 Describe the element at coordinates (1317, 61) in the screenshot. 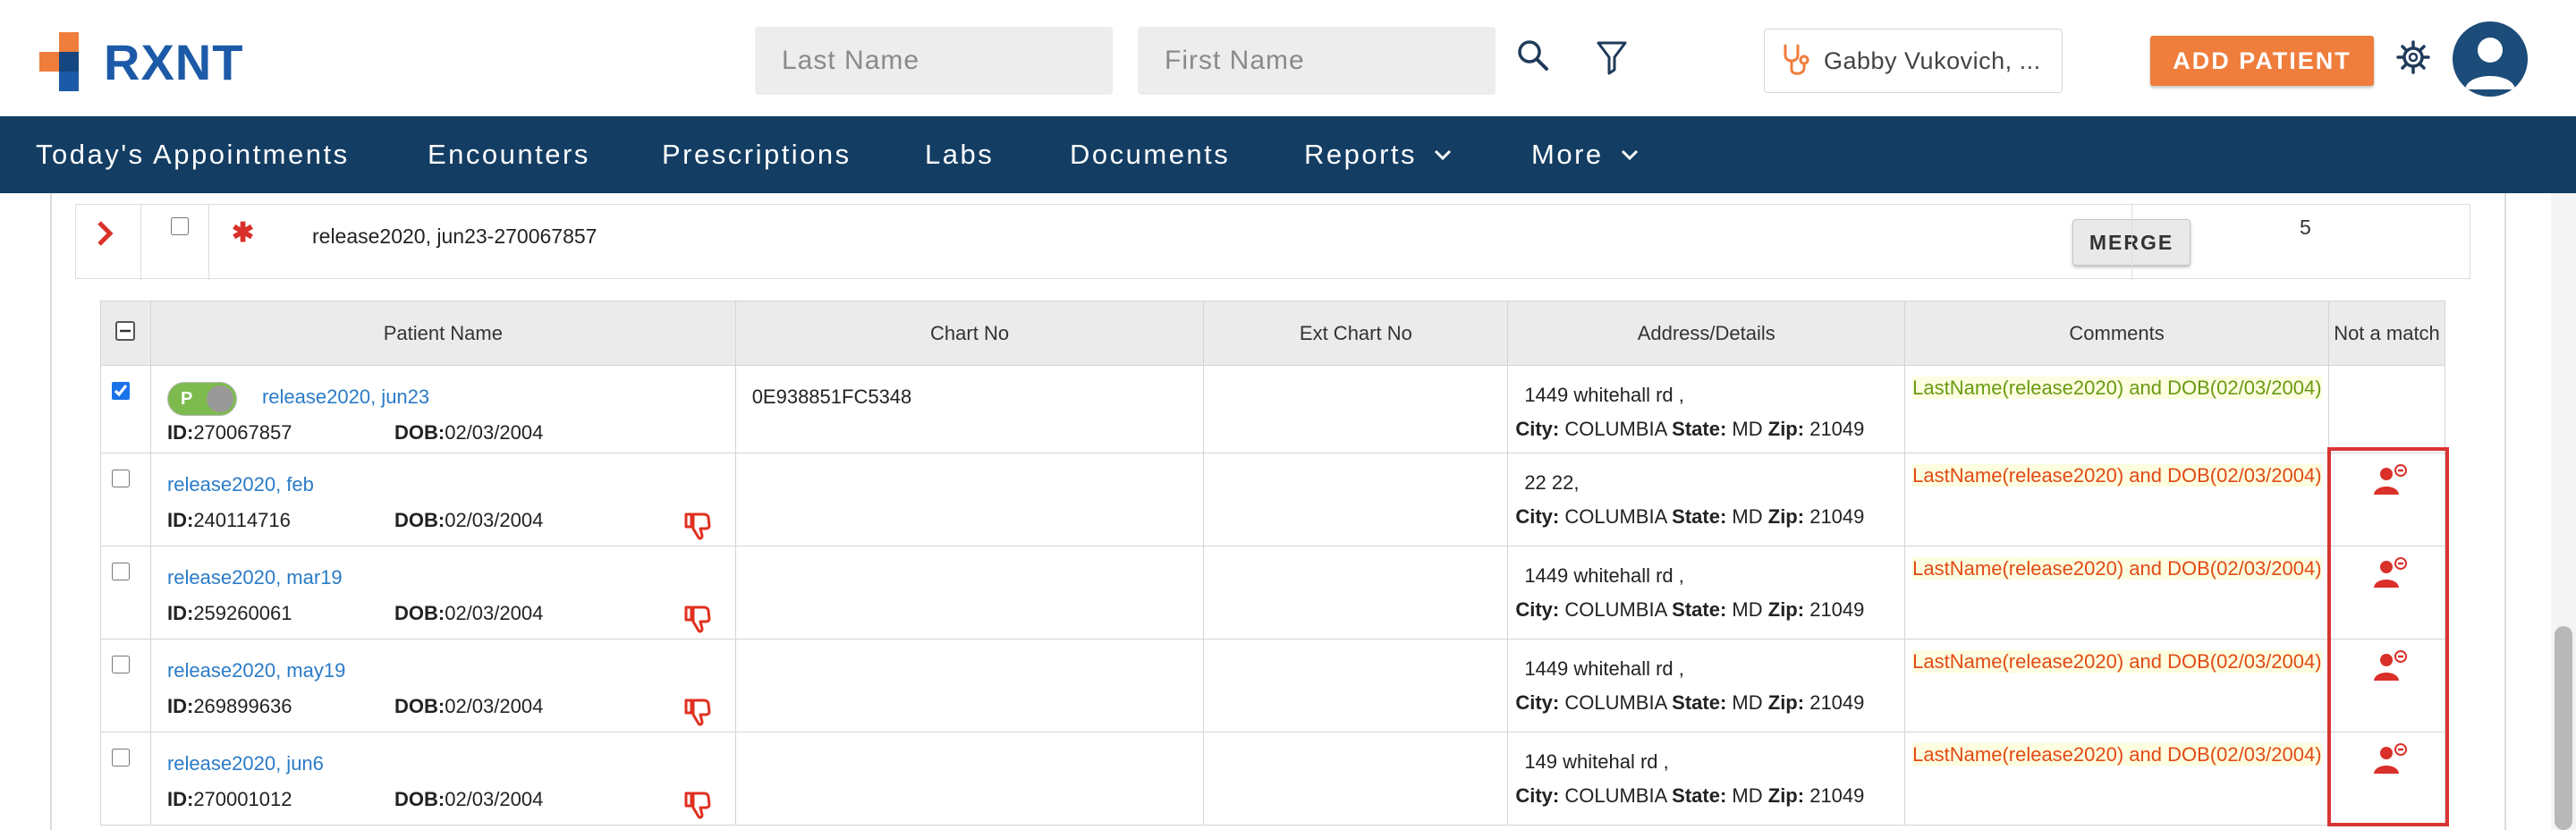

I see `first-name-input` at that location.